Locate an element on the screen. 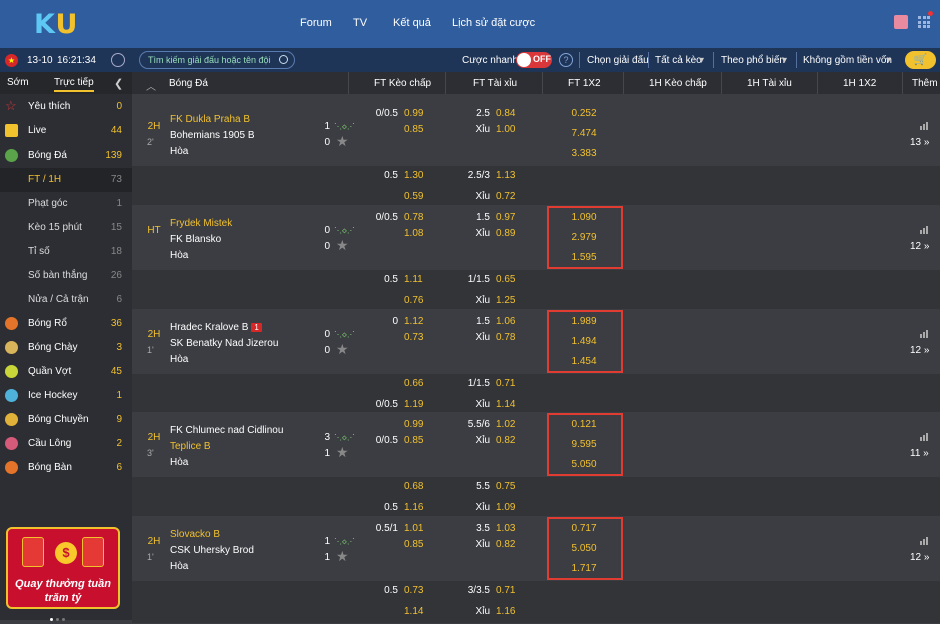  home-team: Slovacko B is located at coordinates (195, 534).